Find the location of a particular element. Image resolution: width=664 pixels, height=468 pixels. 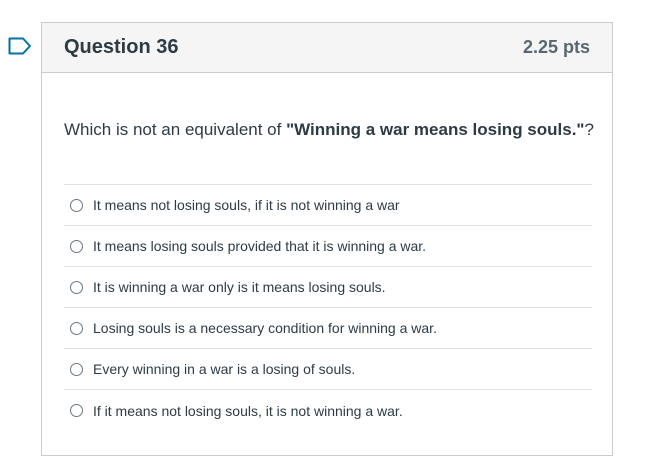

question-text-after: ? is located at coordinates (589, 129).